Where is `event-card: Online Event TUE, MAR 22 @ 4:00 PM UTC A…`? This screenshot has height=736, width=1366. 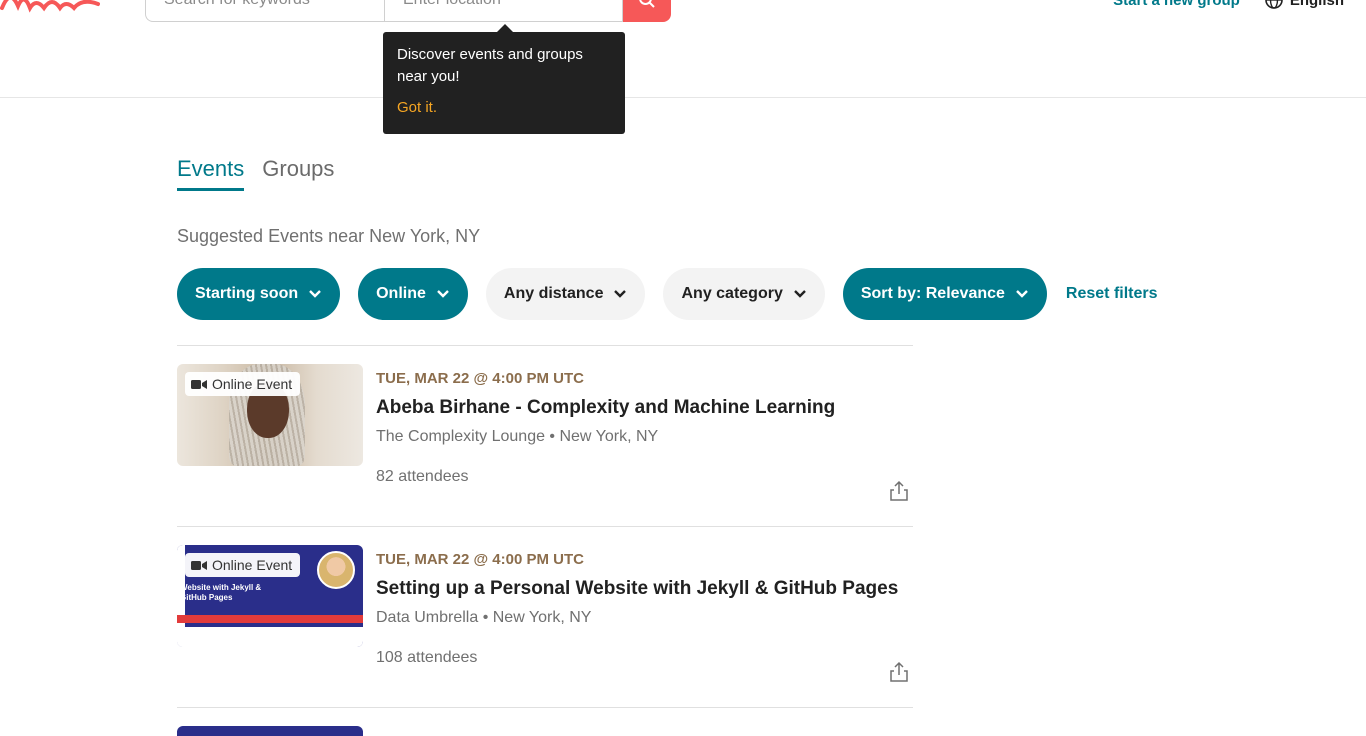 event-card: Online Event TUE, MAR 22 @ 4:00 PM UTC A… is located at coordinates (545, 435).